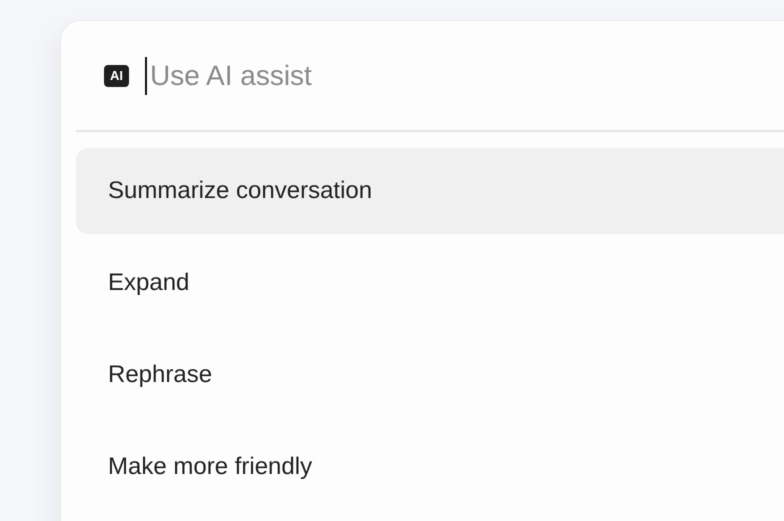  Describe the element at coordinates (430, 283) in the screenshot. I see `menu-item: Expand` at that location.